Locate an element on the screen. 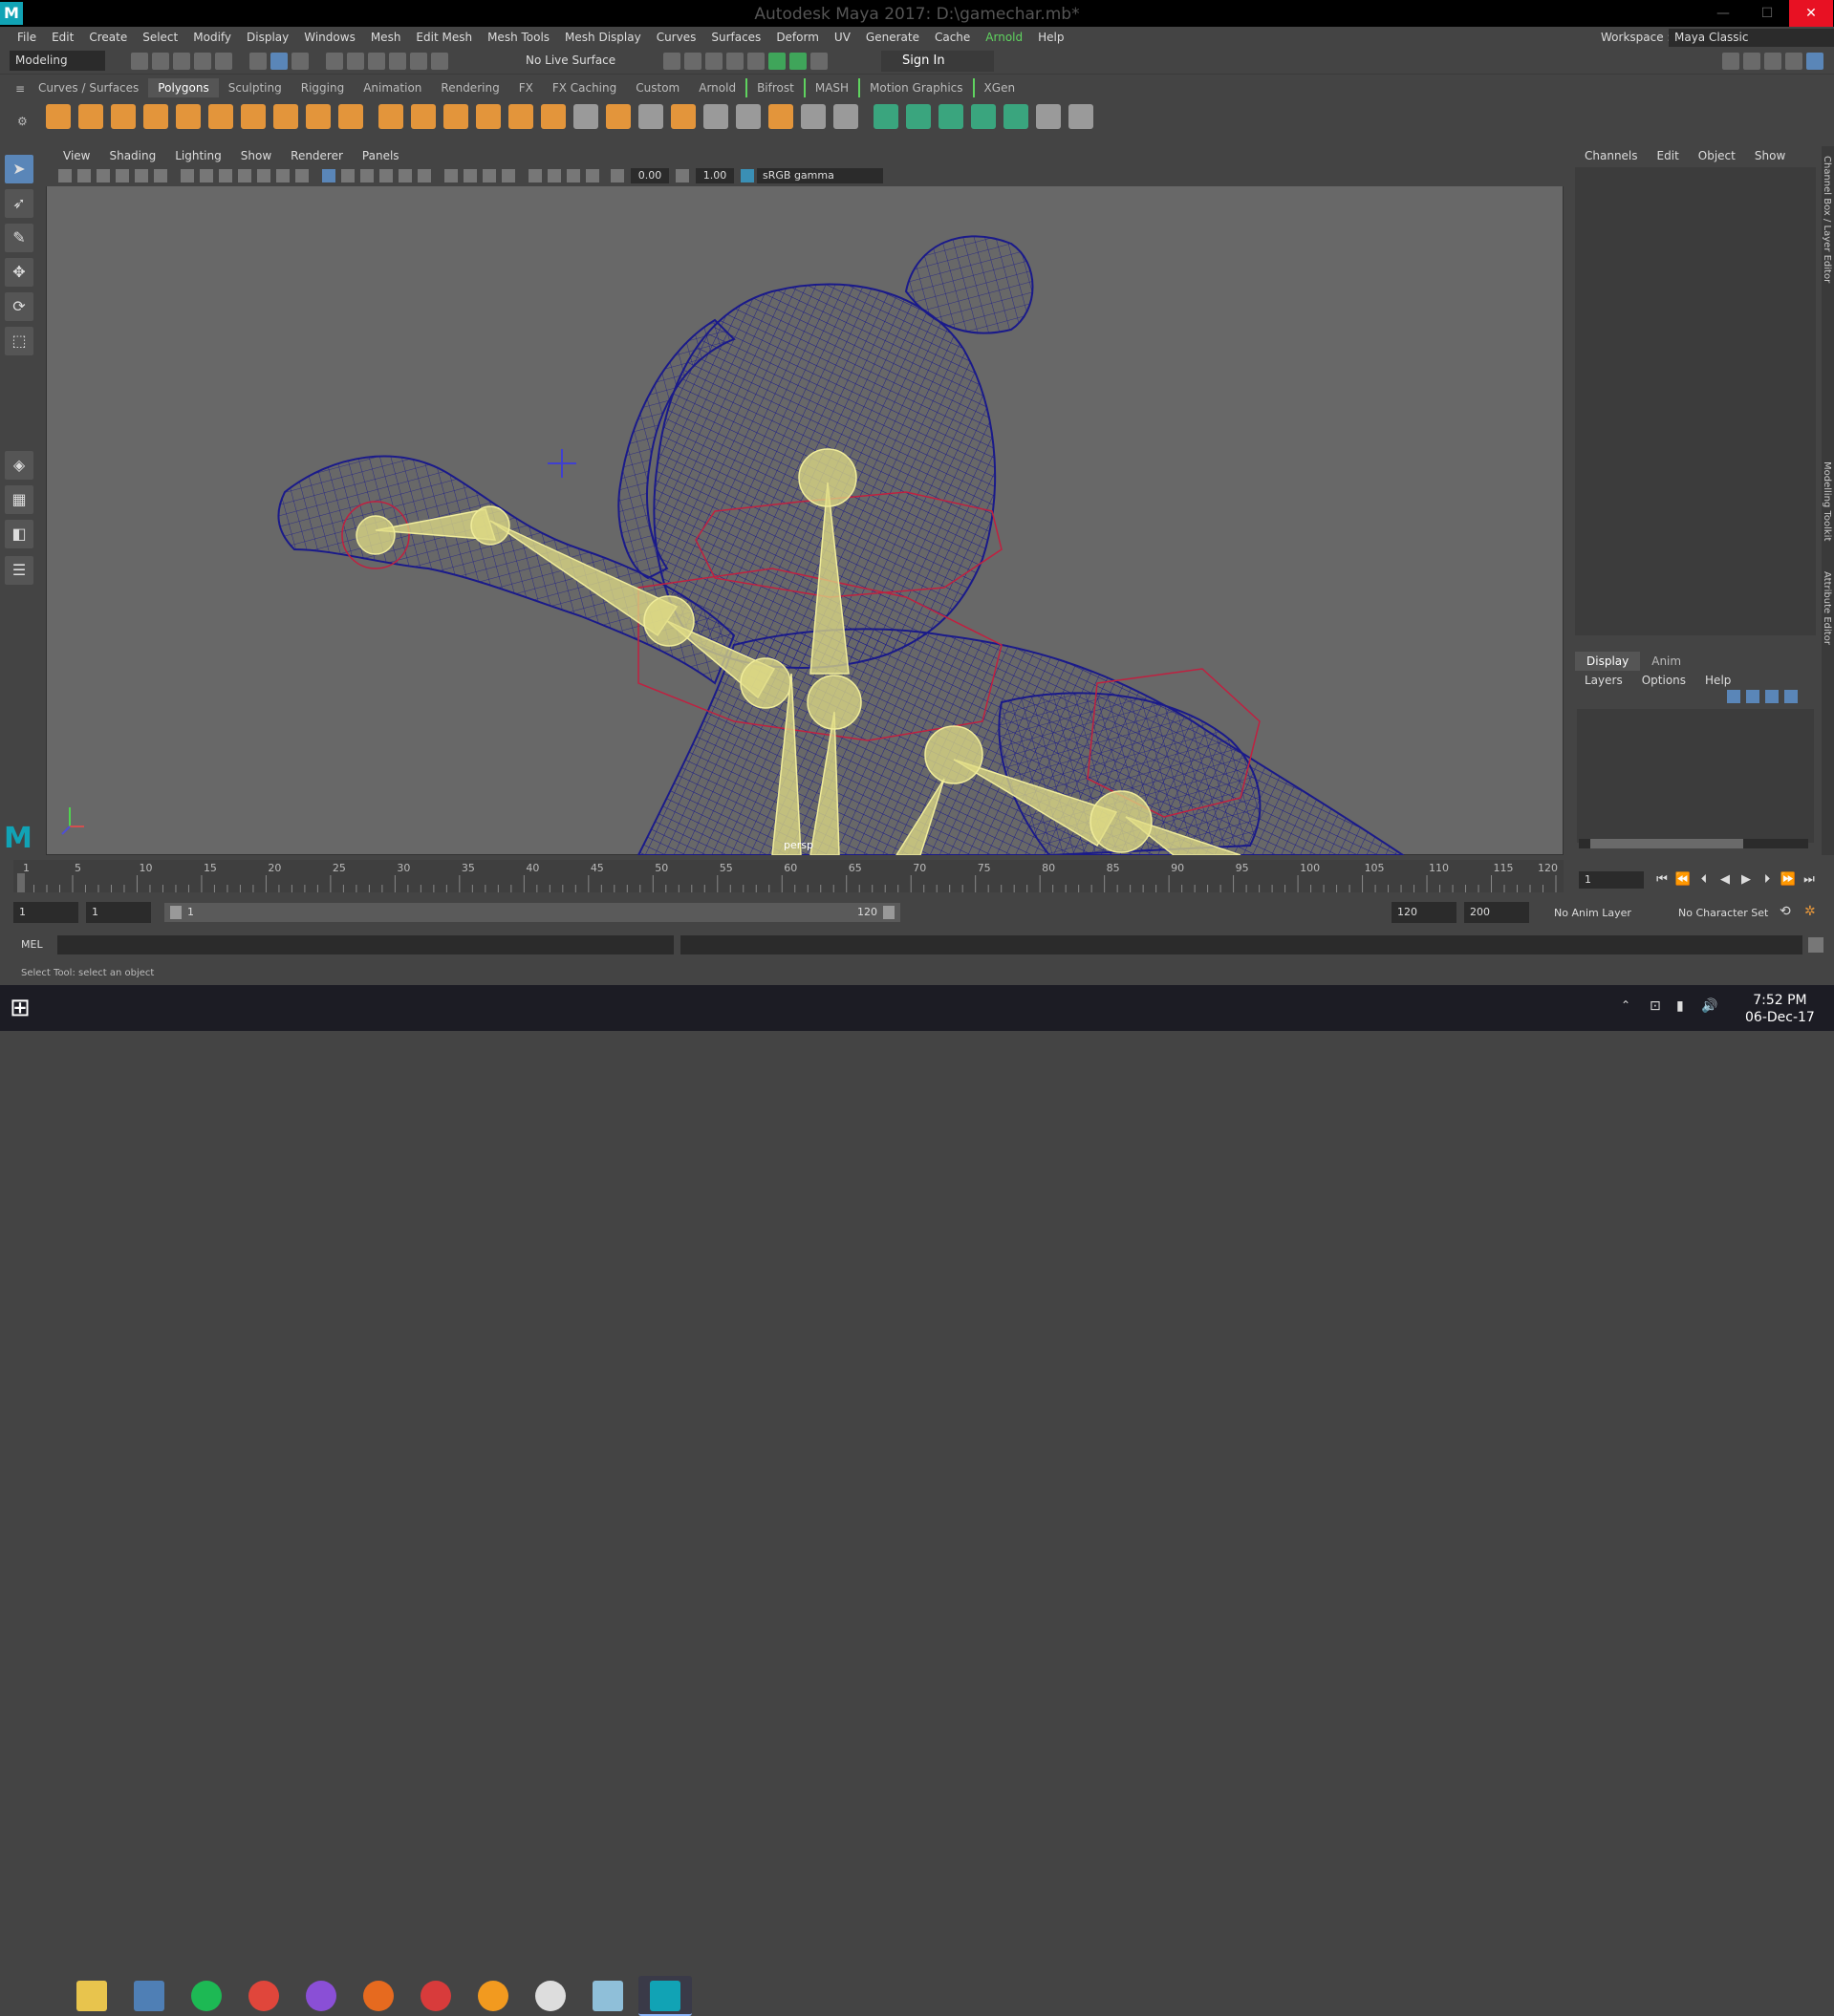  sign-in-button: Sign In is located at coordinates (937, 62).